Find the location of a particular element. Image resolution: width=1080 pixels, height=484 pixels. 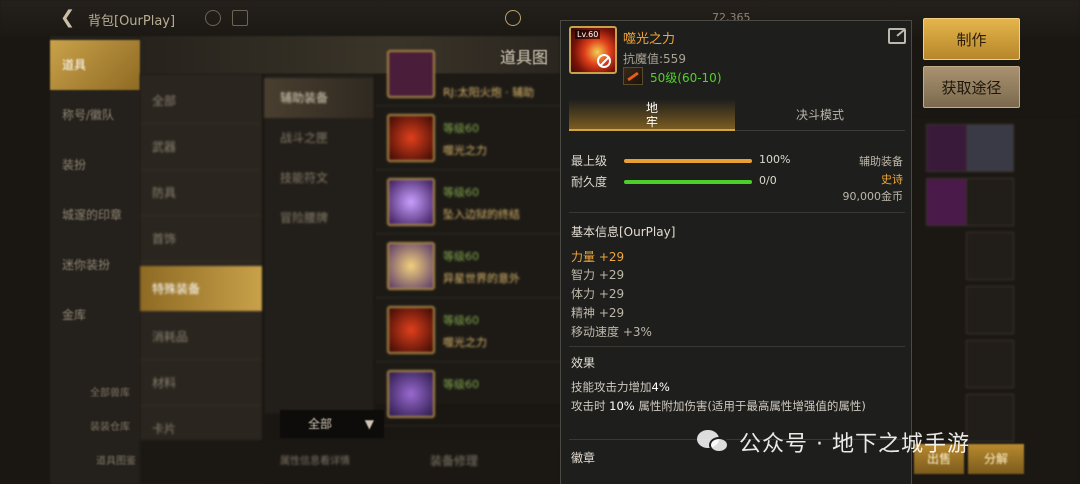

category-item-skill-rune: 技能符文 is located at coordinates (319, 178).